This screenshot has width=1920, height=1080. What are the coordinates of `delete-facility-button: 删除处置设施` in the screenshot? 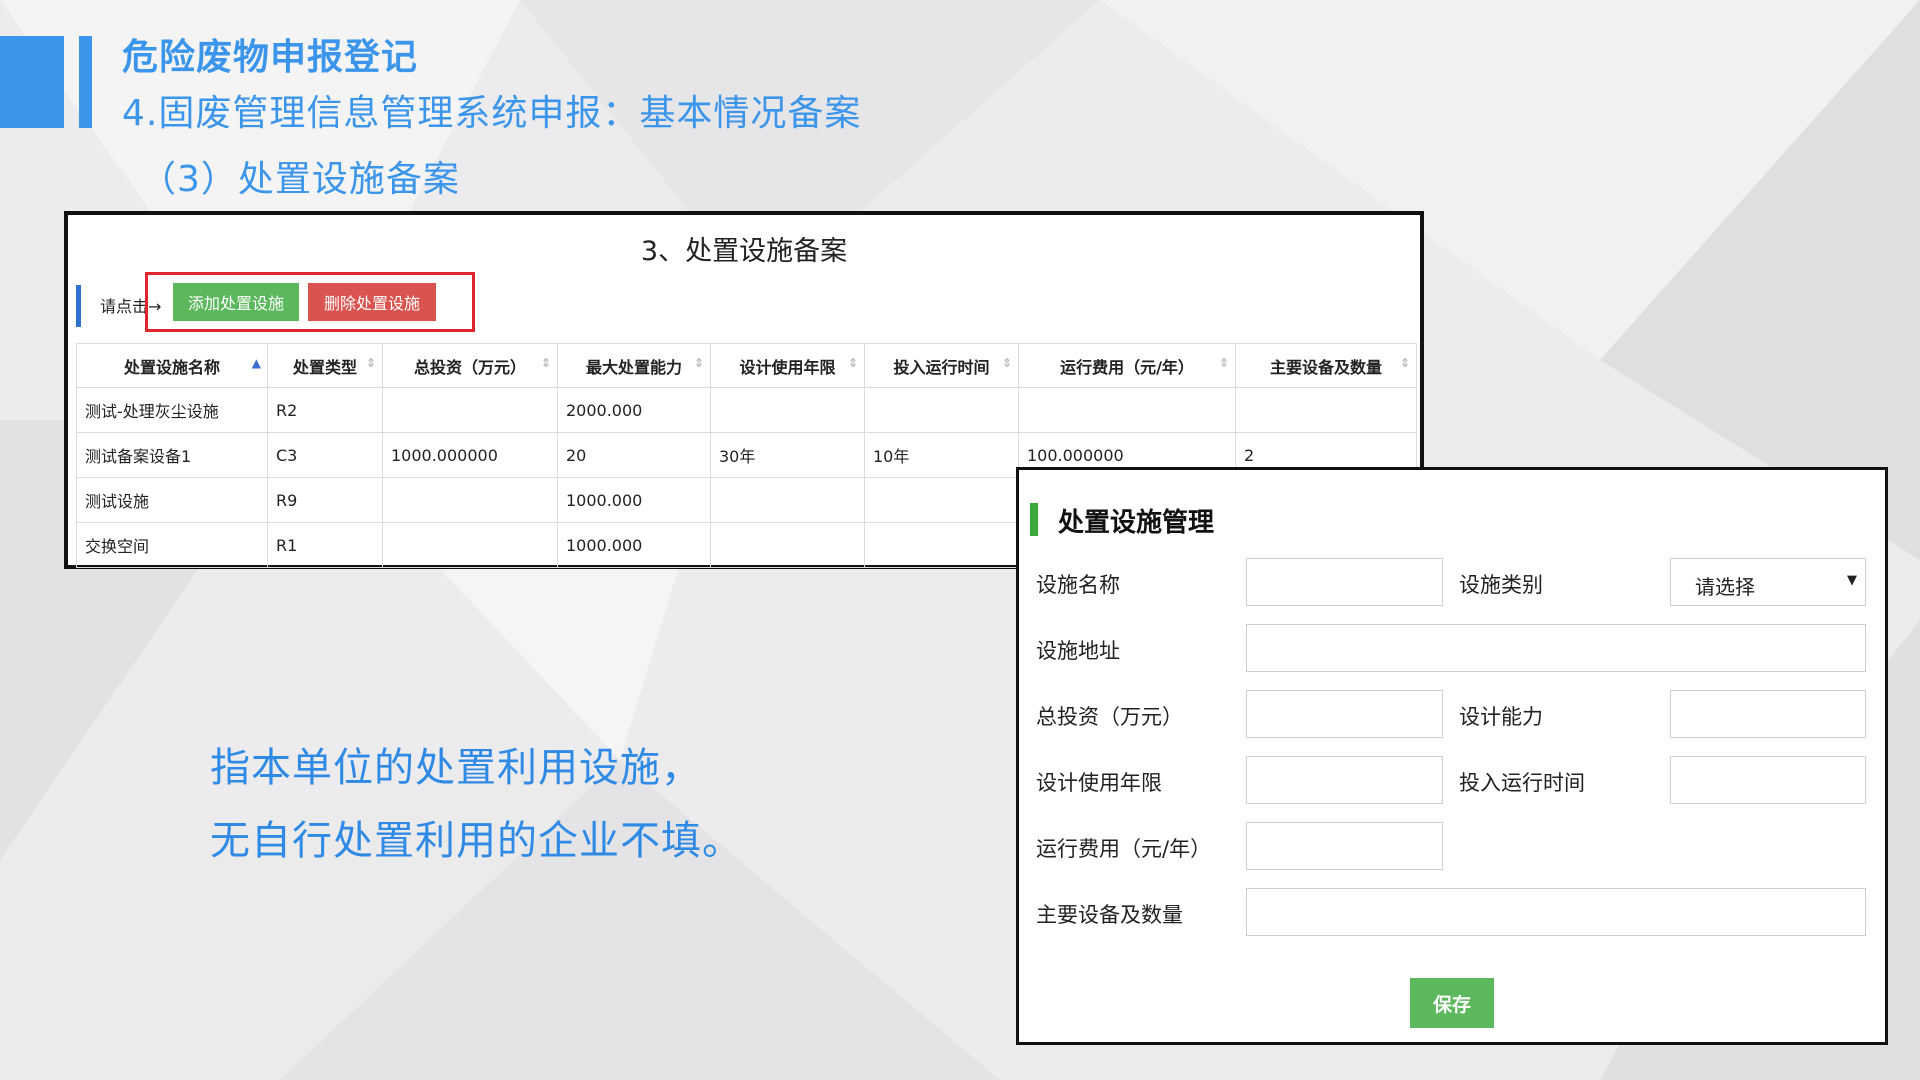 It's located at (372, 302).